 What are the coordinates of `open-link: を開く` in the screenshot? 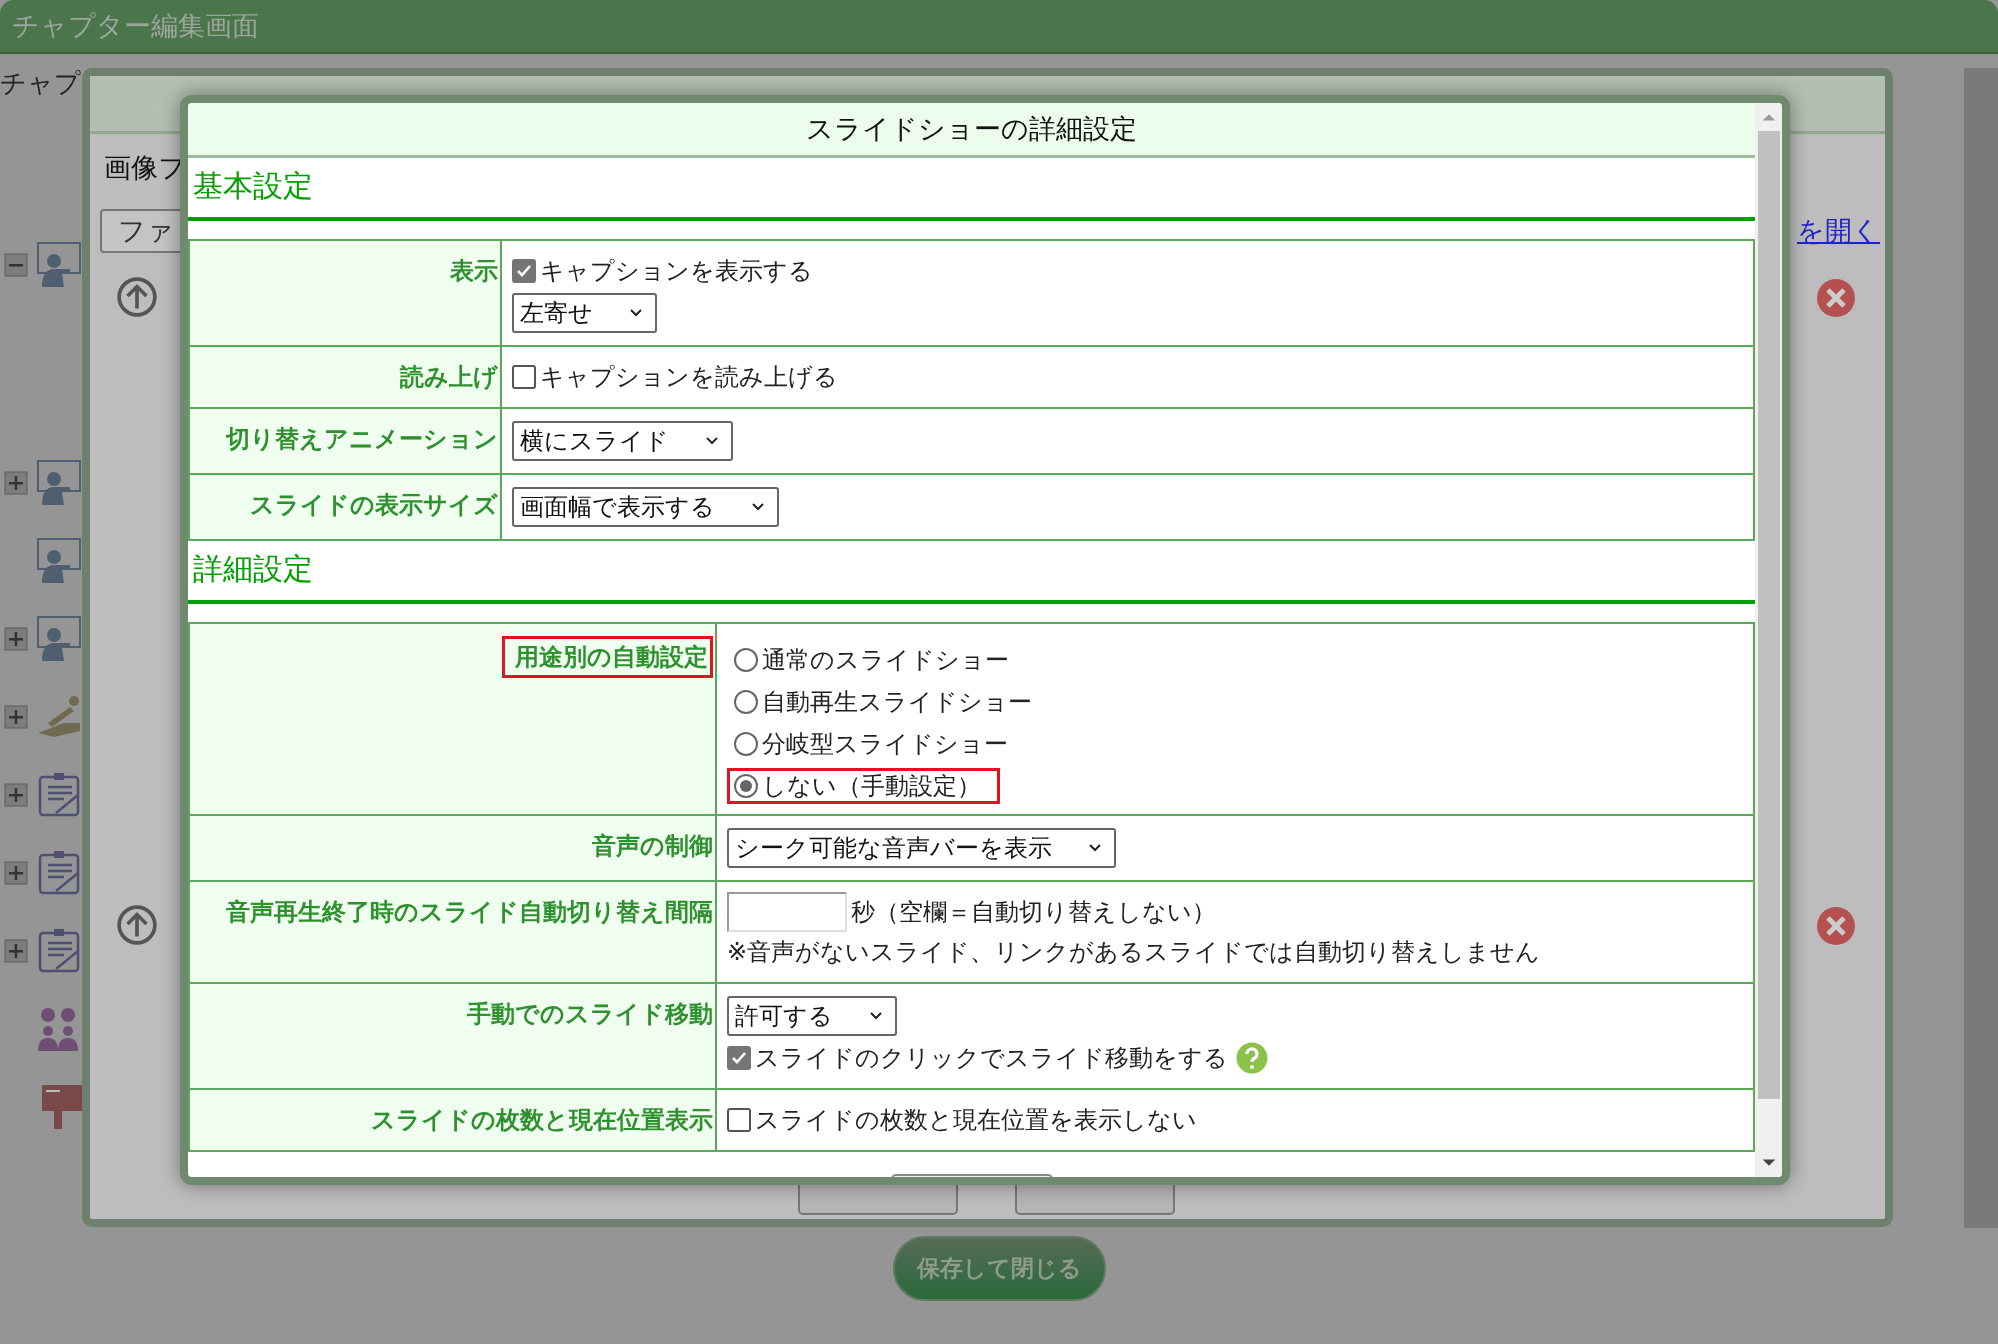 It's located at (1838, 231).